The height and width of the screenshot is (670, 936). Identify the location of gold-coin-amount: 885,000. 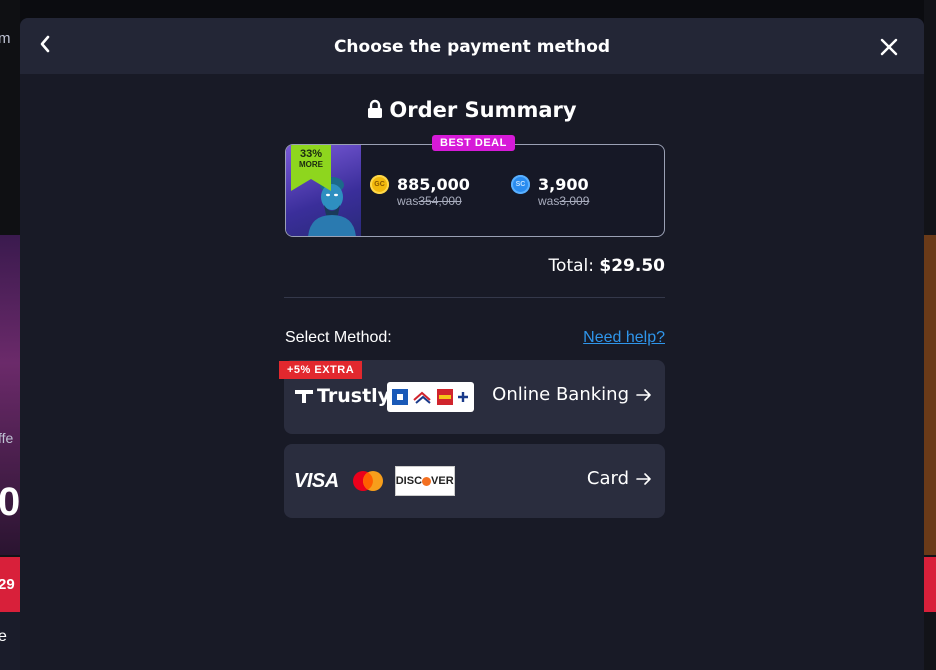
(433, 184).